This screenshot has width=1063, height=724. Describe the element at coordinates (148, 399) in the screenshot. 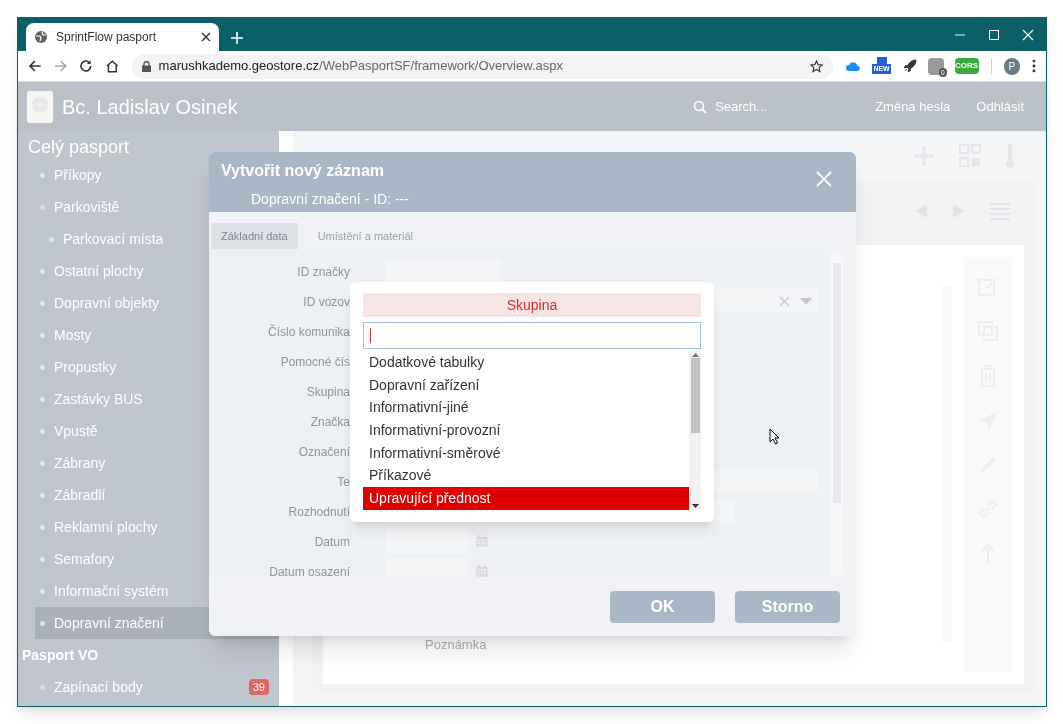

I see `sidebar-item: Zastávky BUS` at that location.